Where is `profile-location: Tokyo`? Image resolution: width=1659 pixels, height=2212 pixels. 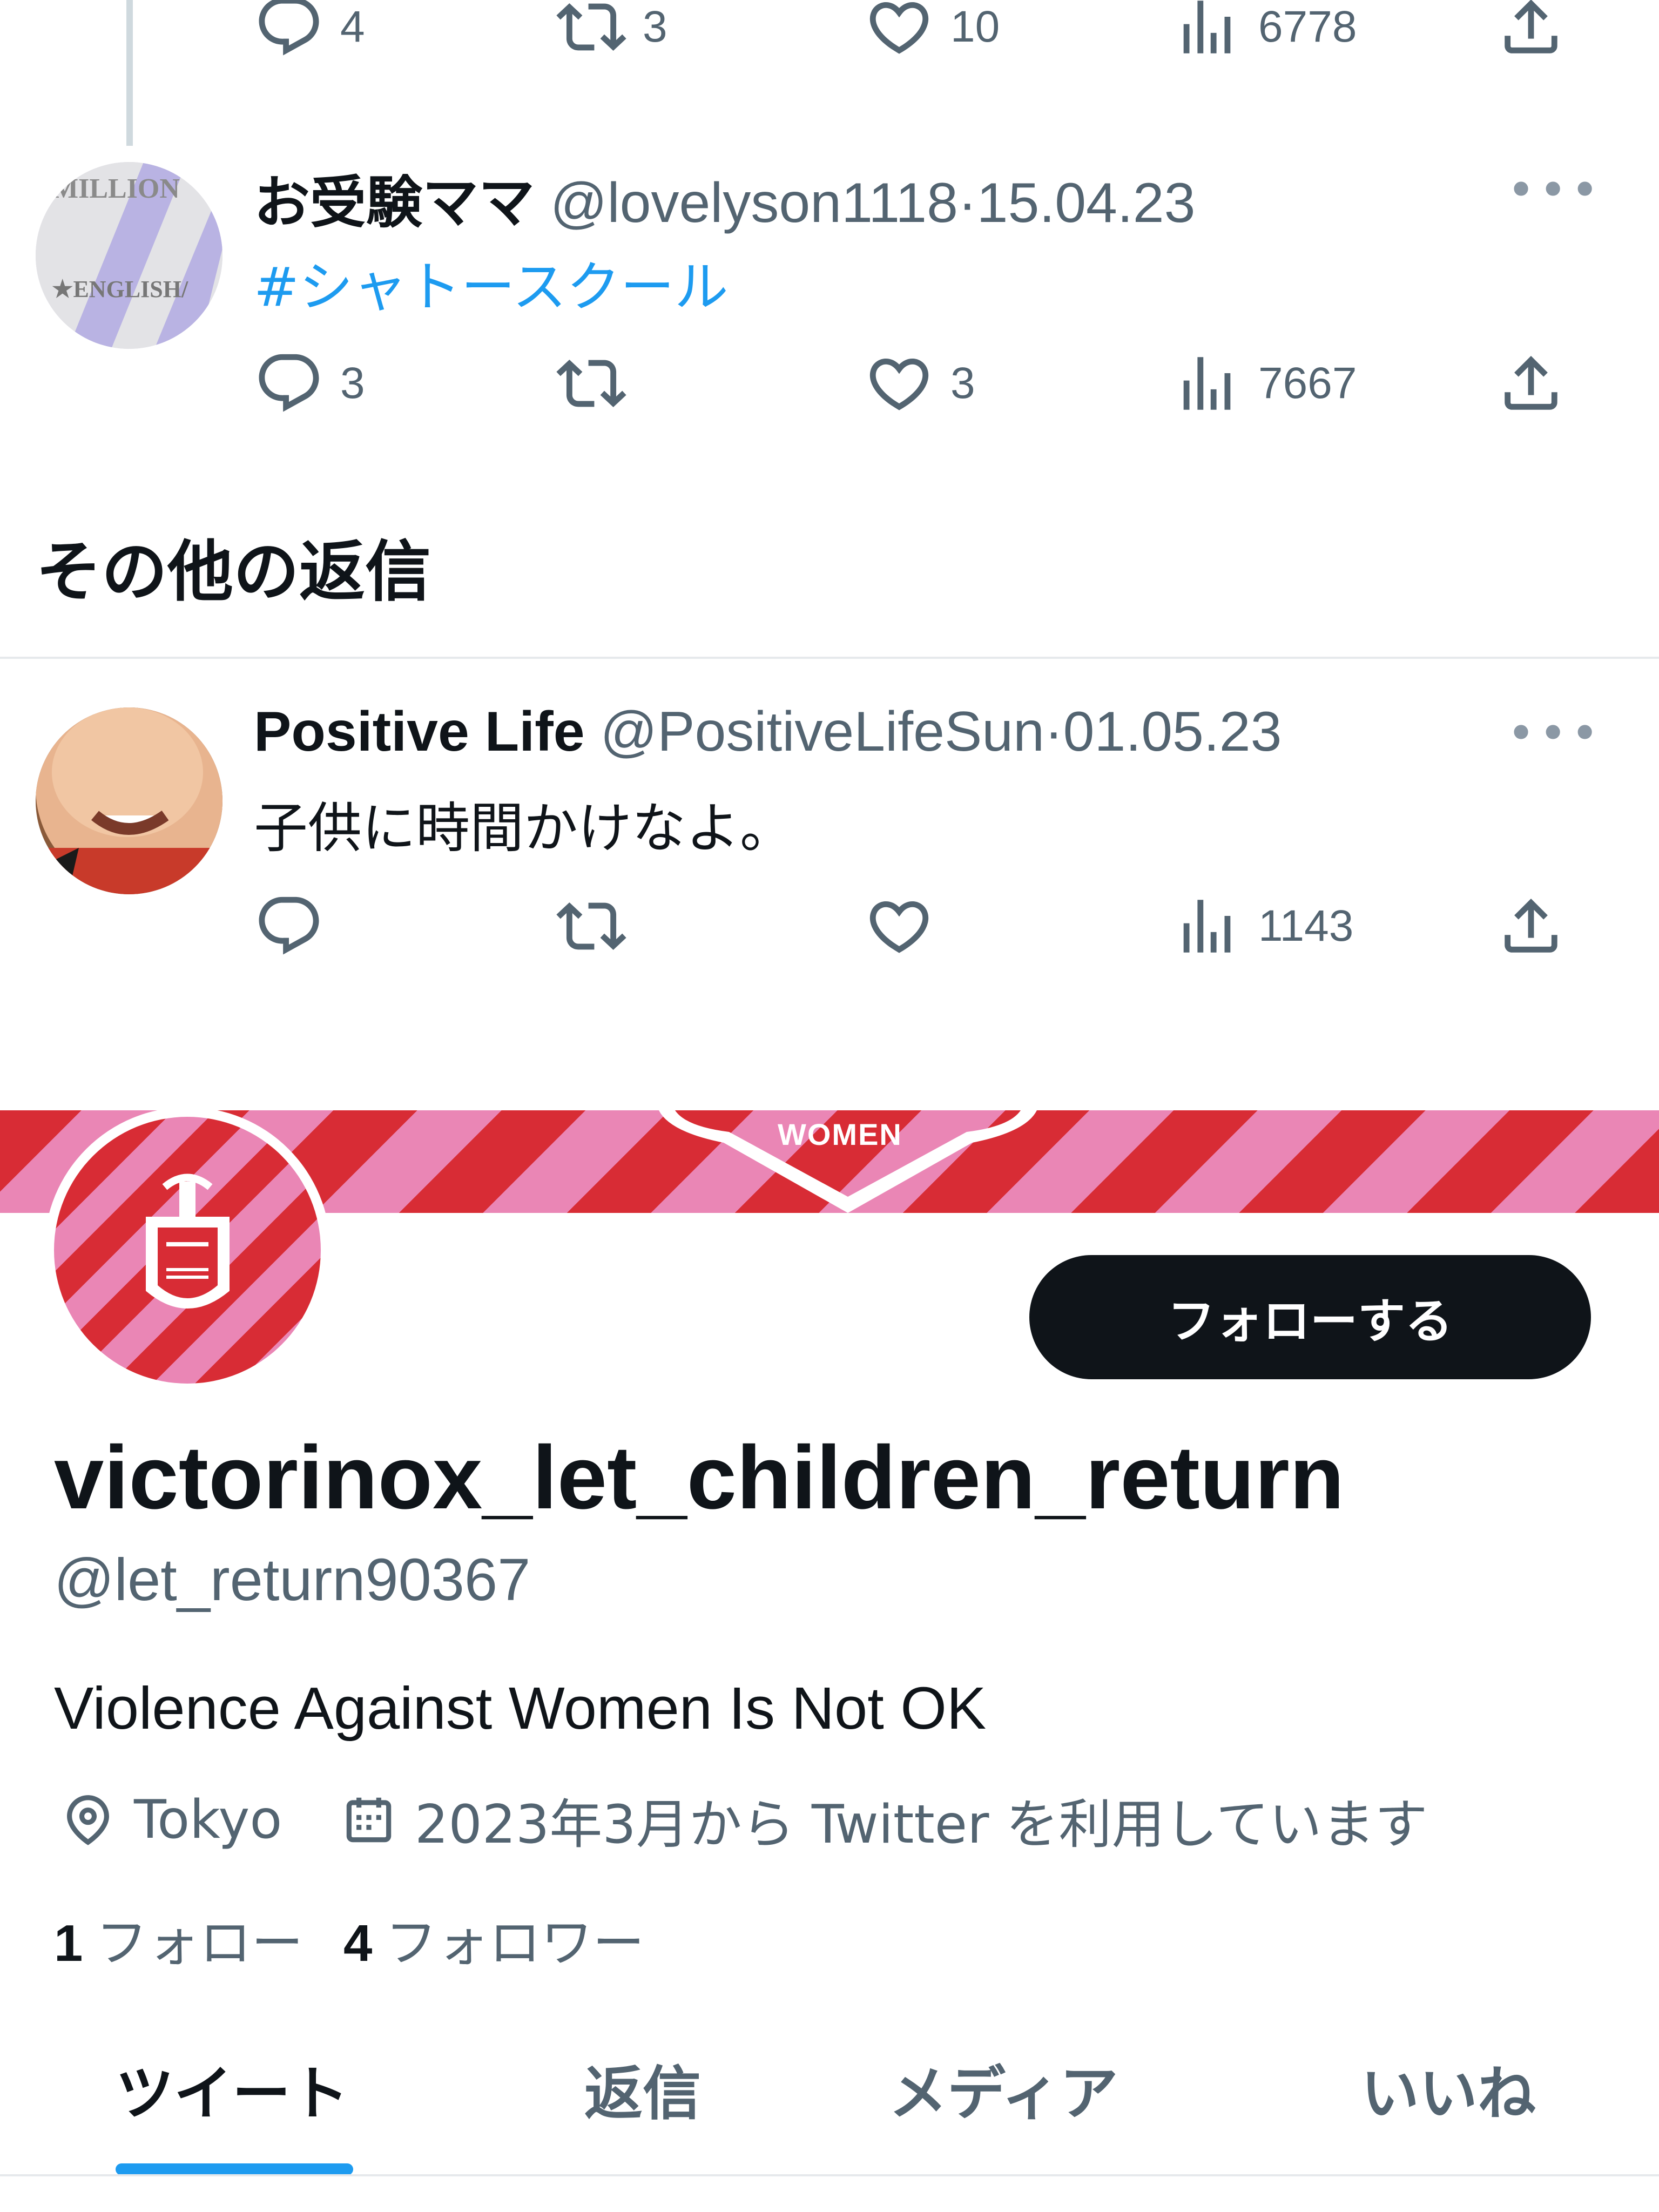 profile-location: Tokyo is located at coordinates (170, 1820).